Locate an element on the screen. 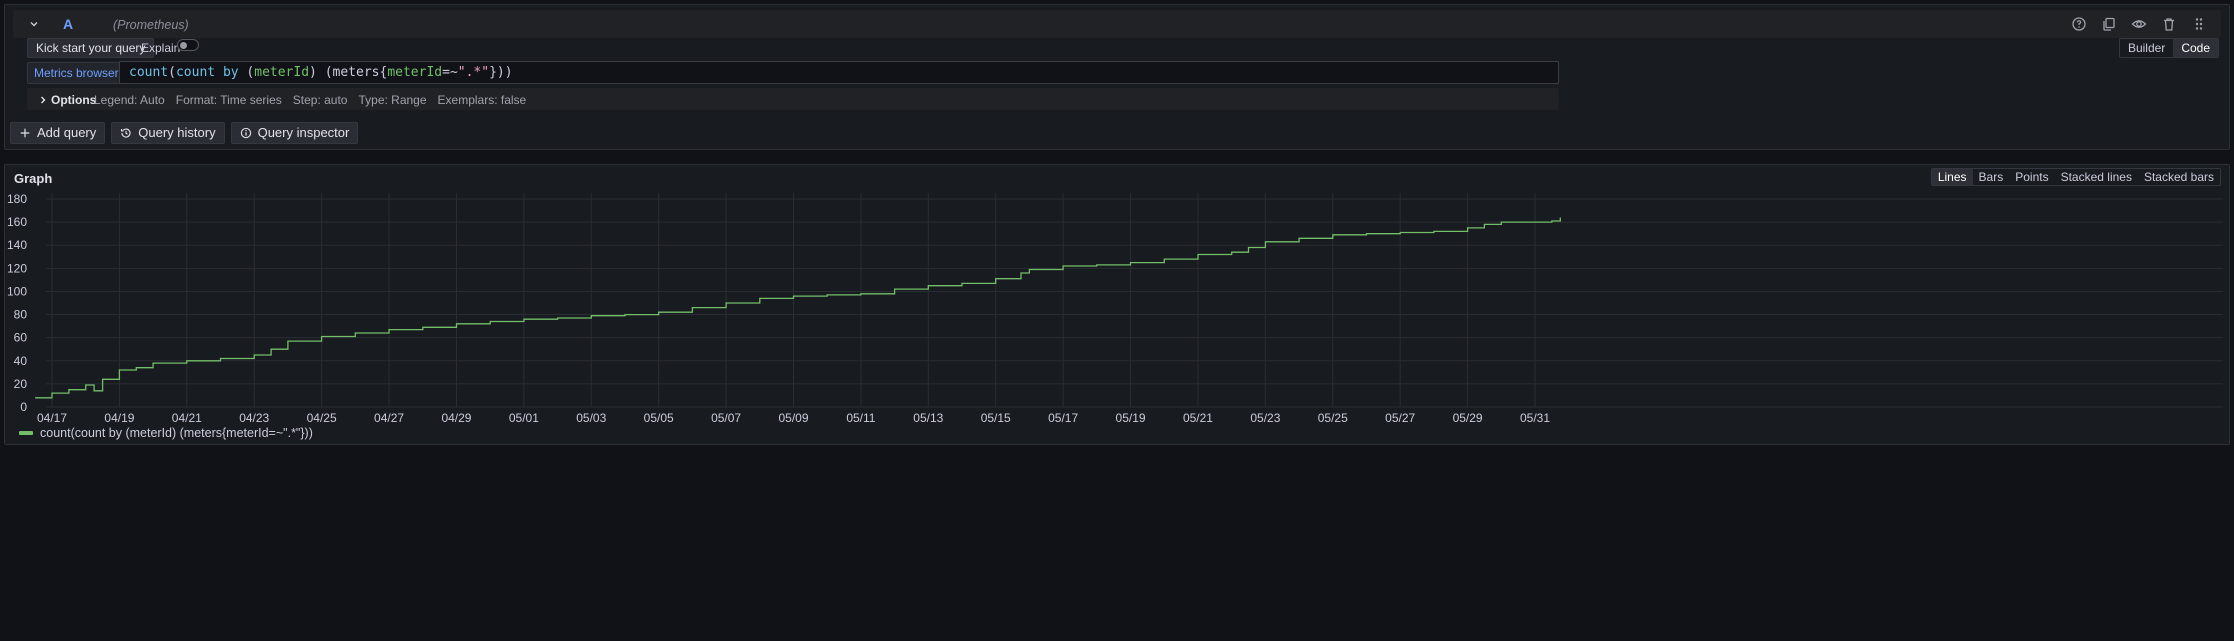 This screenshot has height=641, width=2234. expr-token: by is located at coordinates (230, 72).